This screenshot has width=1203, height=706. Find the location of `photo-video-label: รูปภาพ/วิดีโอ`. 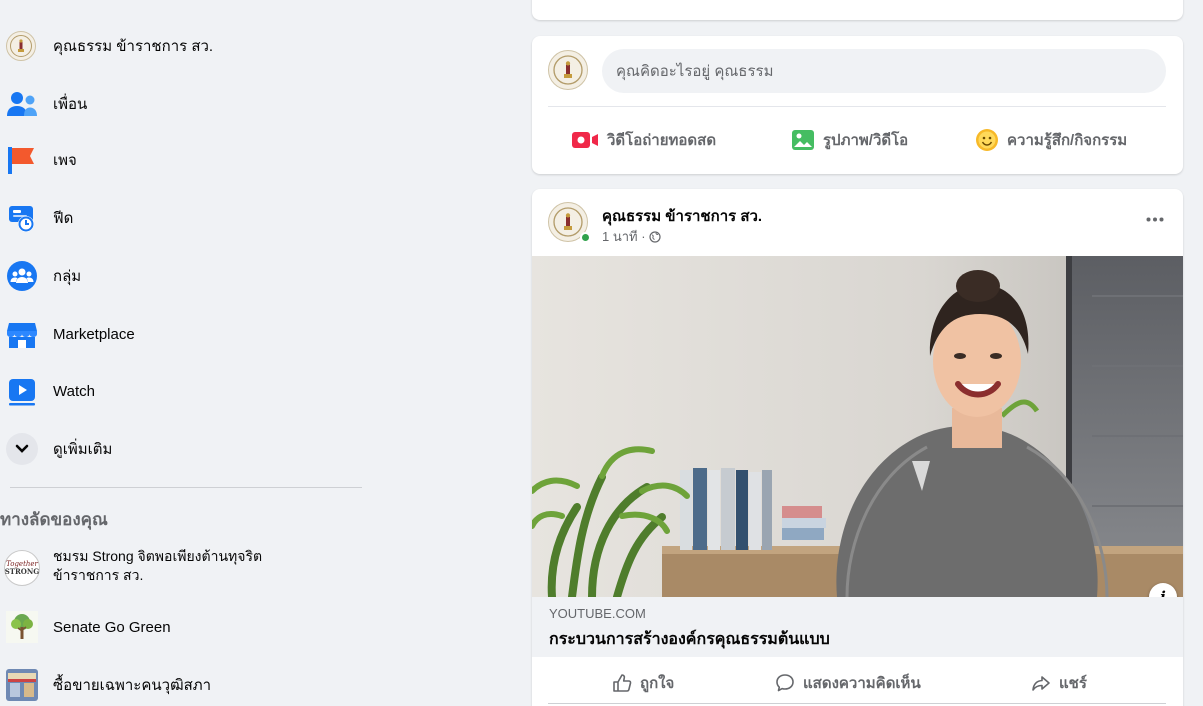

photo-video-label: รูปภาพ/วิดีโอ is located at coordinates (866, 140).